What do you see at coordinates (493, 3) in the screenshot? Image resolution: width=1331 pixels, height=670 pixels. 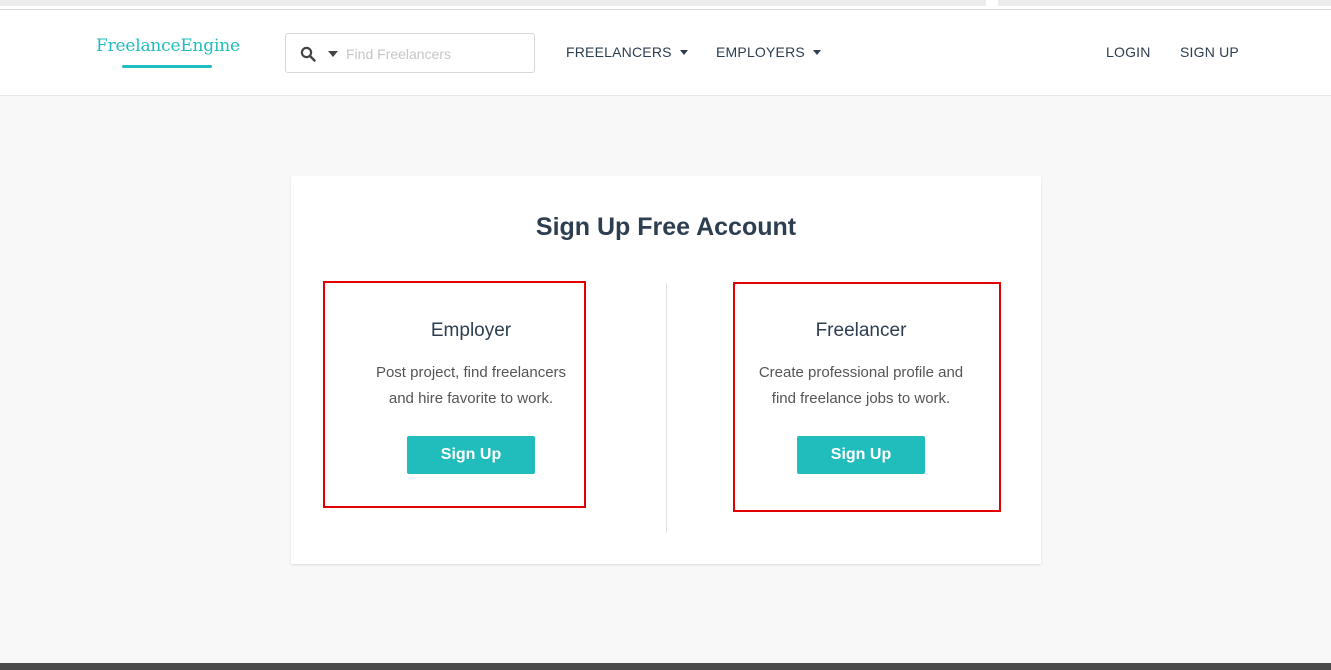 I see `browser-tab-bar` at bounding box center [493, 3].